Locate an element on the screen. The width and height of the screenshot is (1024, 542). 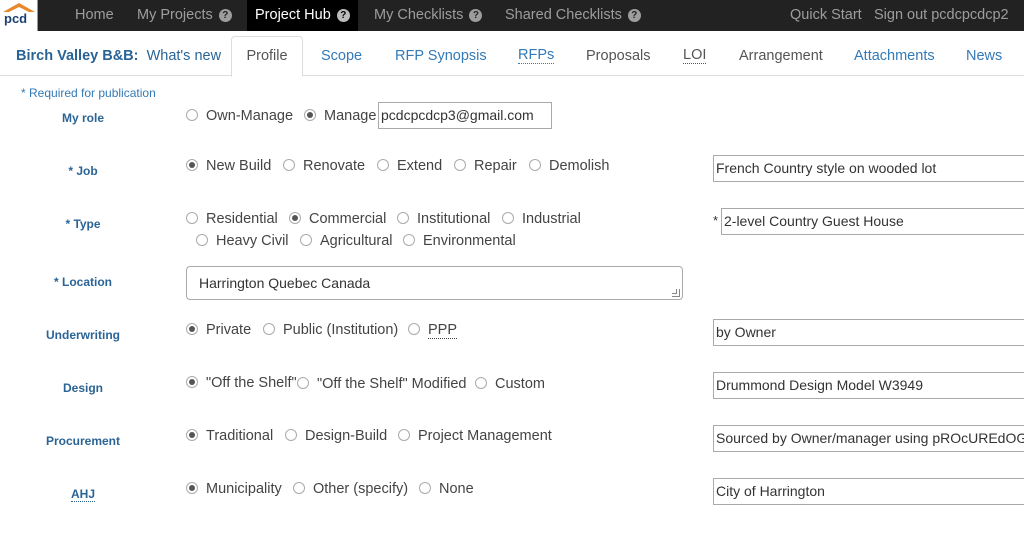
radio-off-the-shelf-modified: "Off the Shelf" Modified is located at coordinates (381, 384).